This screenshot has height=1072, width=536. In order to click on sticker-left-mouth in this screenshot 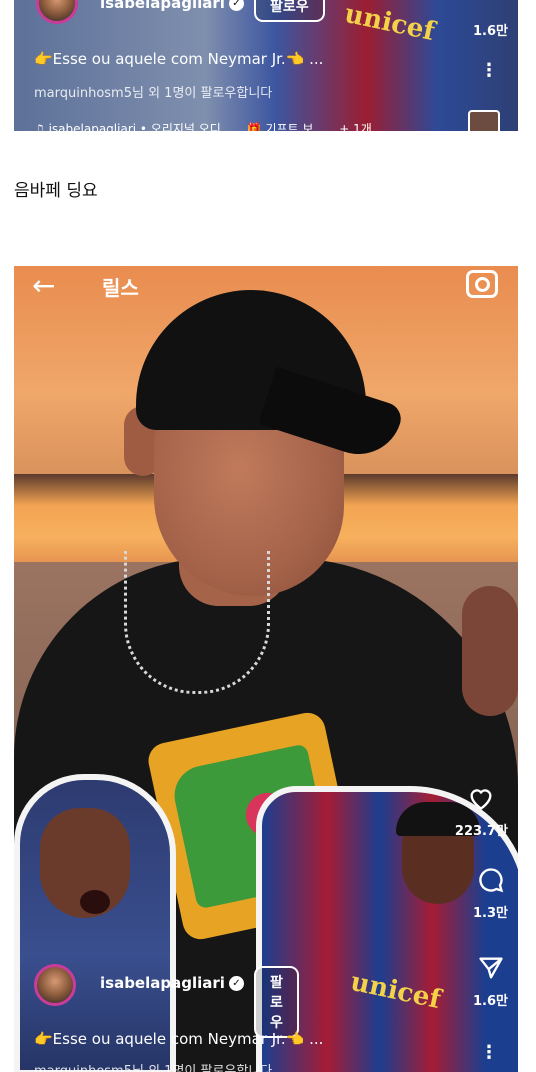, I will do `click(95, 902)`.